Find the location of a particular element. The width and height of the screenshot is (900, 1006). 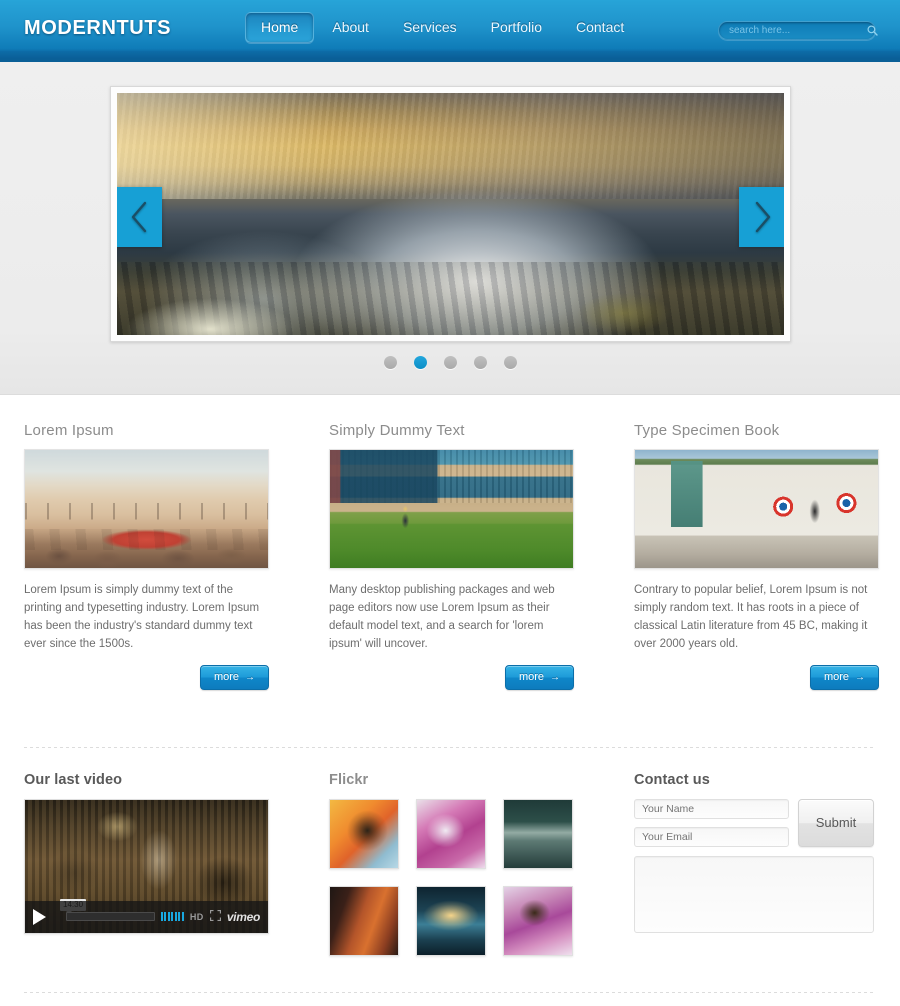

chevron-right-icon is located at coordinates (762, 217).